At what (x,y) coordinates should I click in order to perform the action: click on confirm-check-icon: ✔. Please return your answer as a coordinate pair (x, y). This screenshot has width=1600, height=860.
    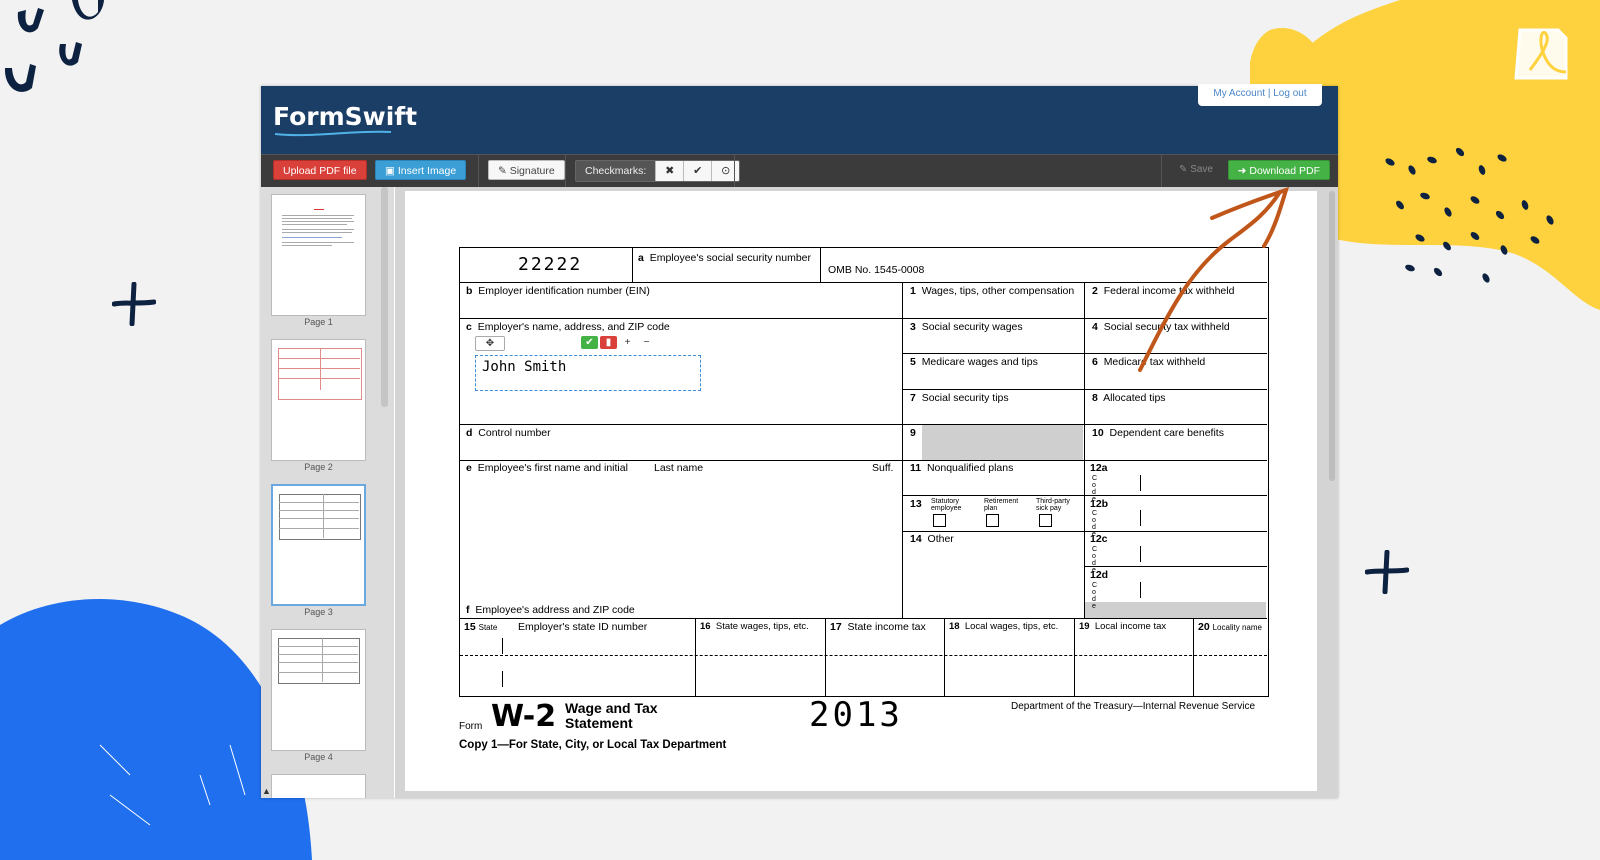
    Looking at the image, I should click on (589, 342).